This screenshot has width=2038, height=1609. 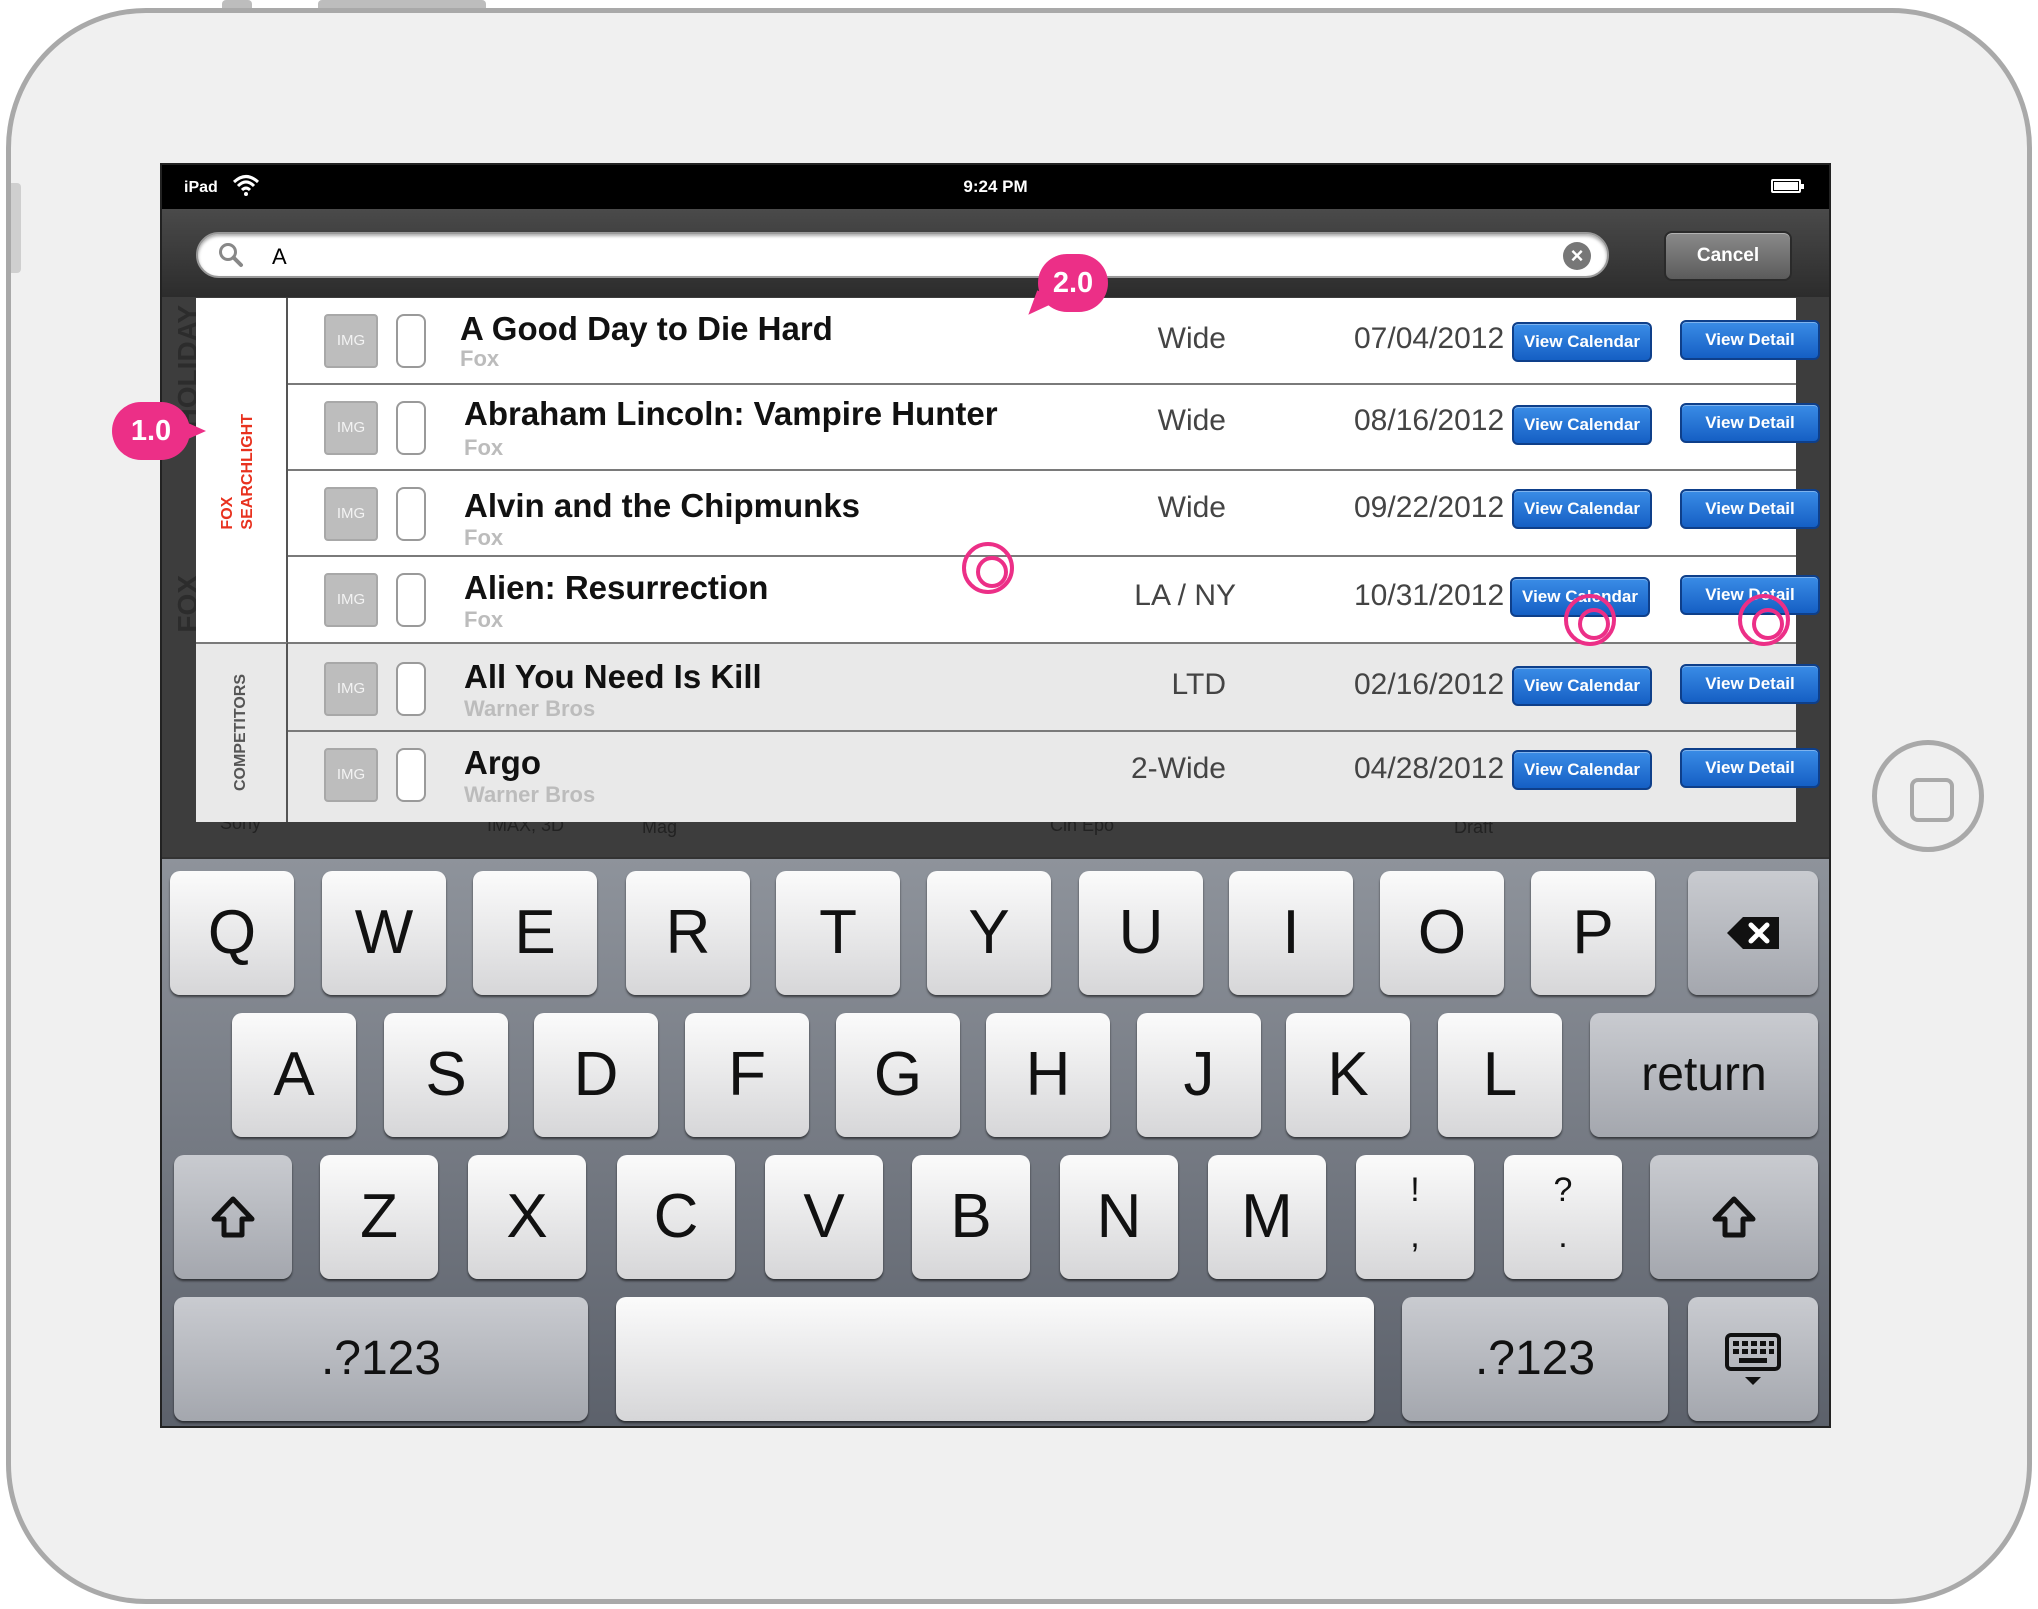 What do you see at coordinates (535, 933) in the screenshot?
I see `key-e: E` at bounding box center [535, 933].